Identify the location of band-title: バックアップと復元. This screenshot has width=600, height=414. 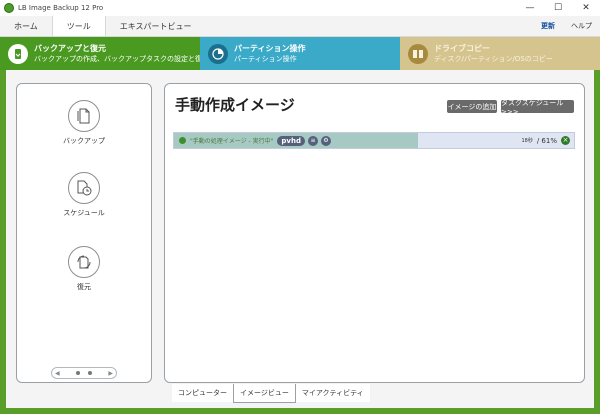
(70, 48).